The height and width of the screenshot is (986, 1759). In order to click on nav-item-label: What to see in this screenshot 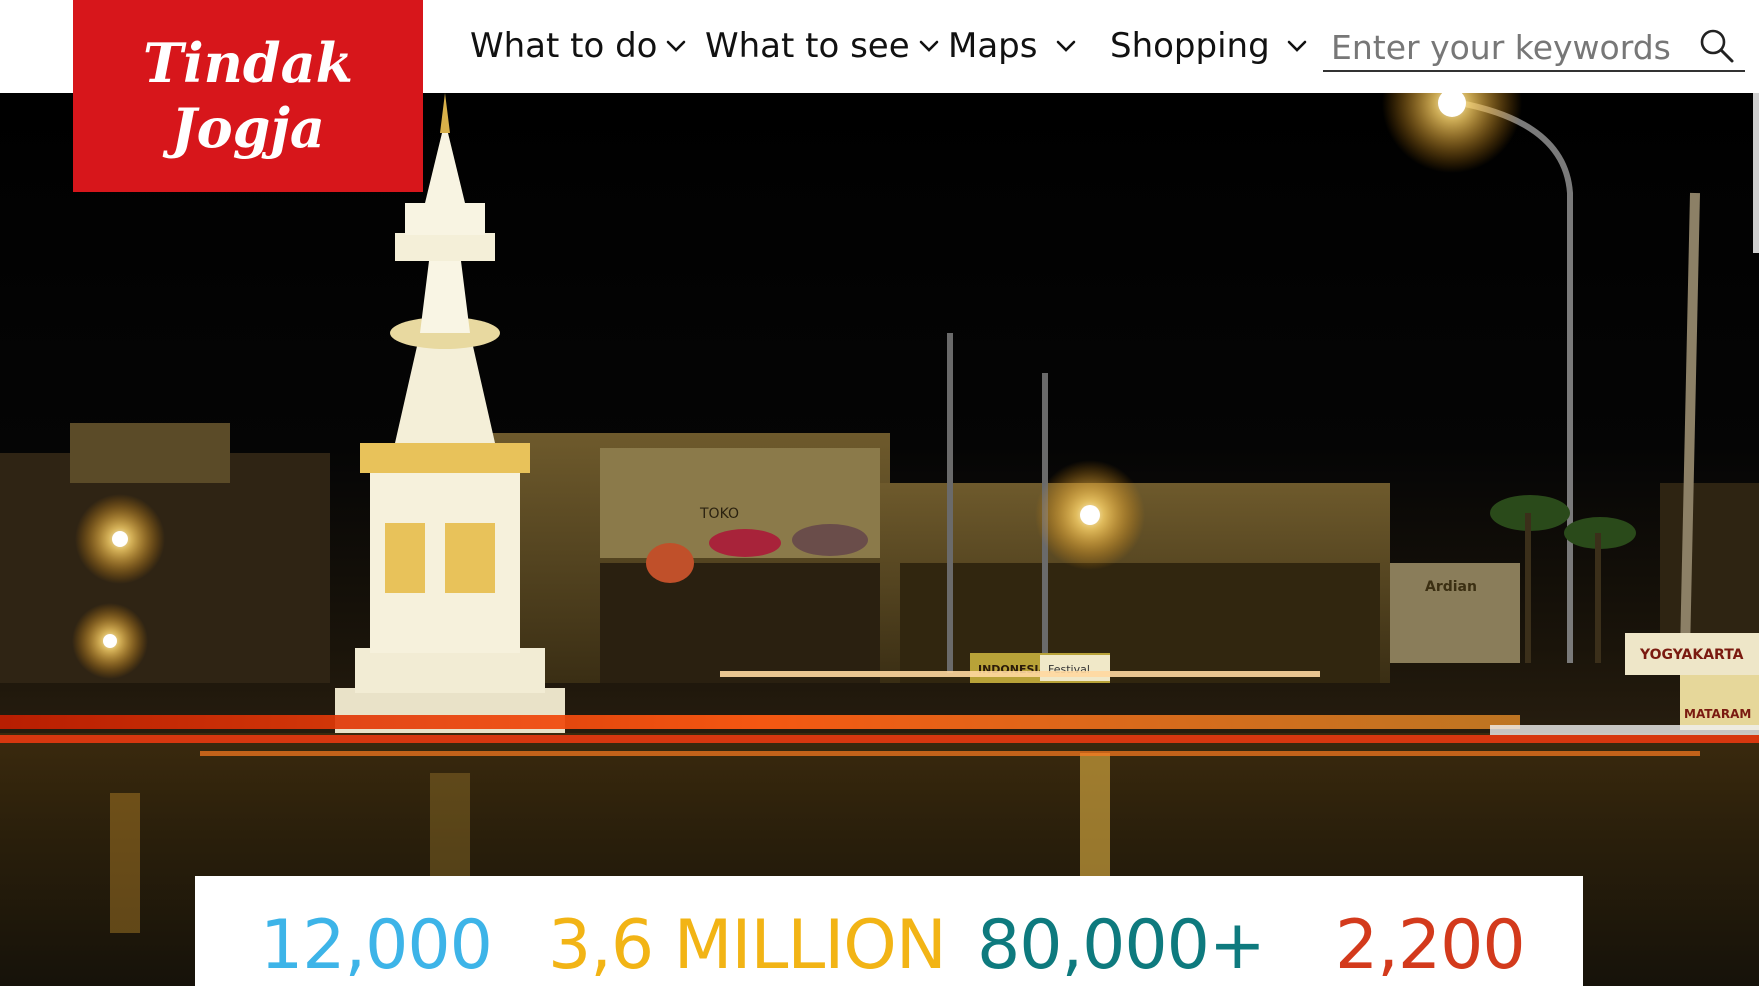, I will do `click(807, 46)`.